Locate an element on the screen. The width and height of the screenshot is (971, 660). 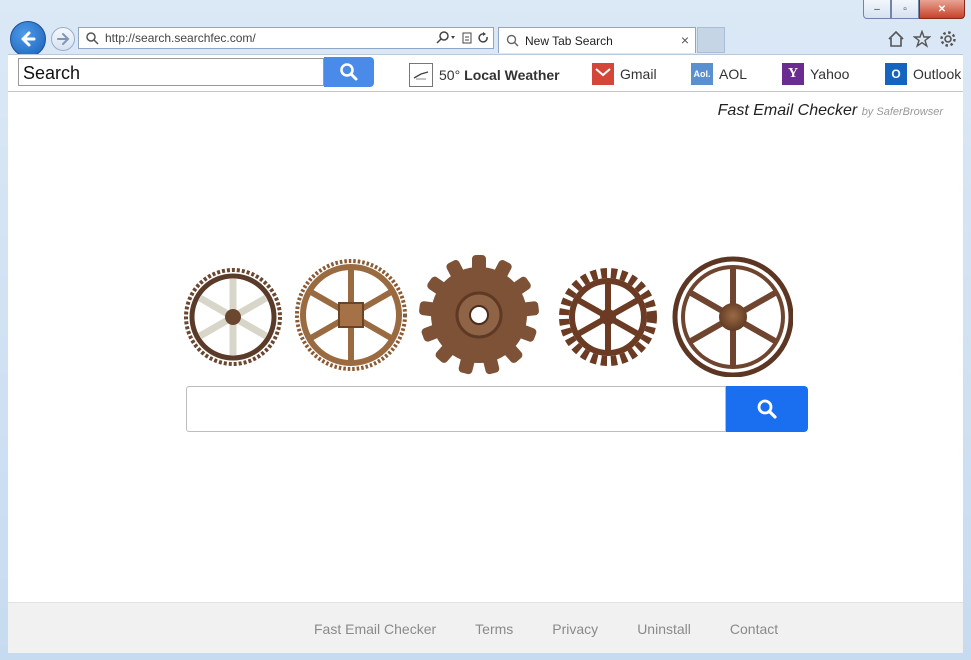
toolbar-weather: 50° Local Weather is located at coordinates (484, 75).